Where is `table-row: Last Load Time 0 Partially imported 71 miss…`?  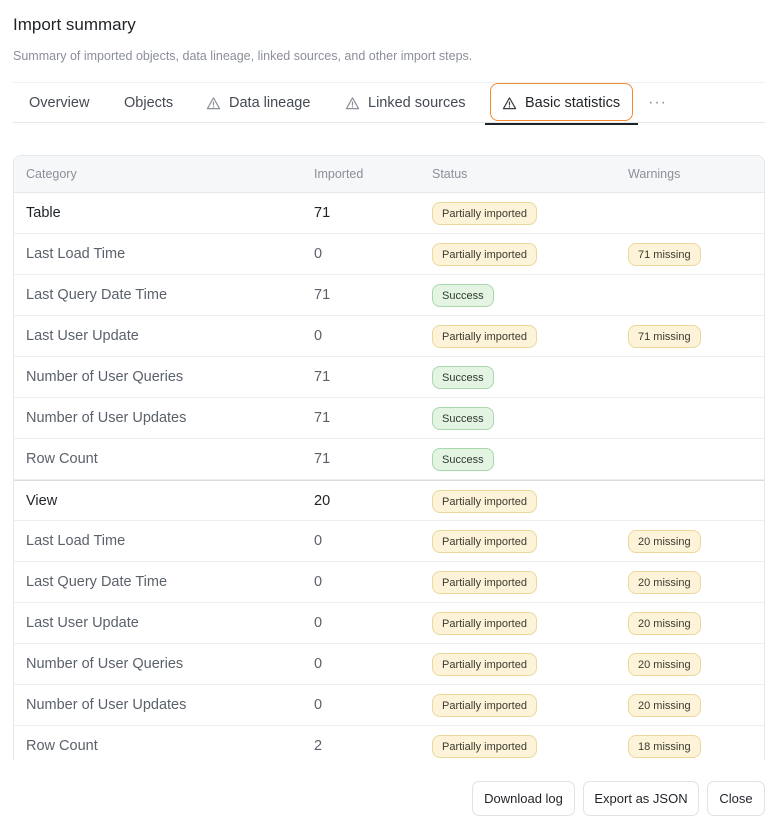
table-row: Last Load Time 0 Partially imported 71 miss… is located at coordinates (389, 254).